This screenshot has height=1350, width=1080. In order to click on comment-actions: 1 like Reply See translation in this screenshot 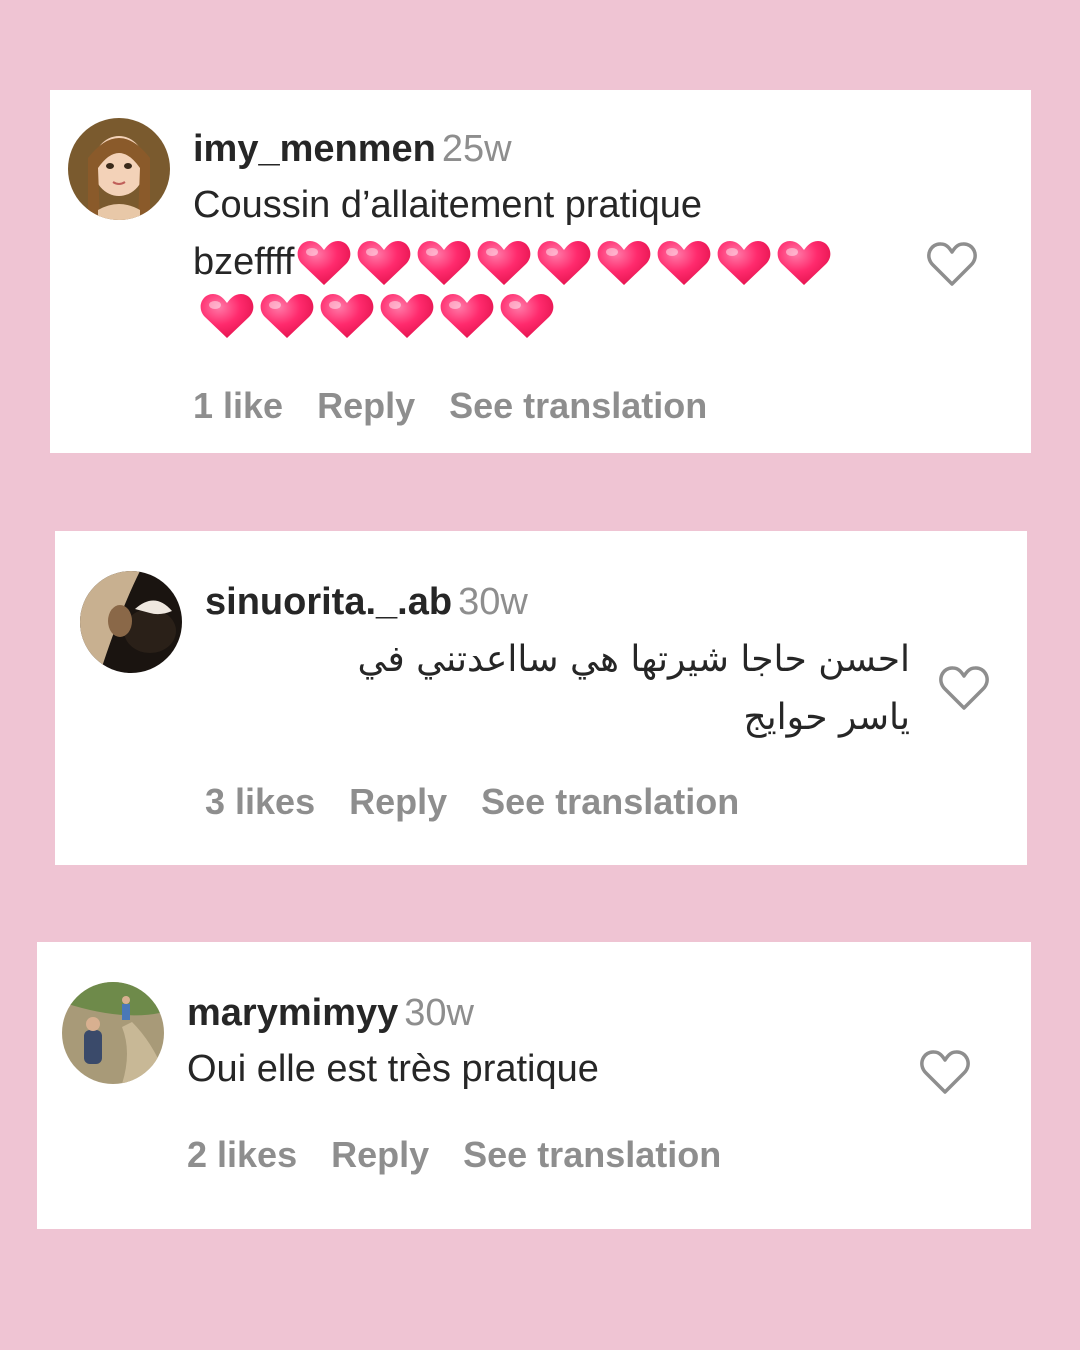, I will do `click(467, 406)`.